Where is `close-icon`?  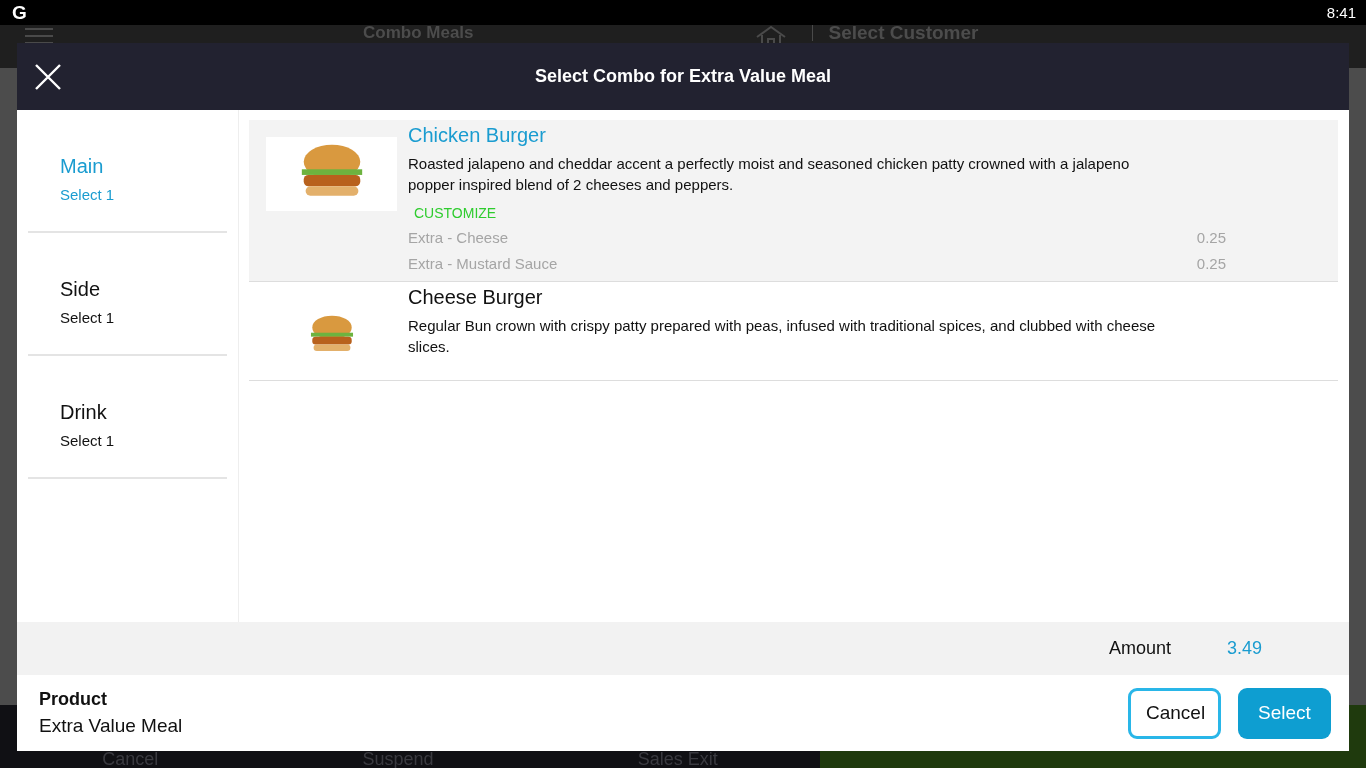
close-icon is located at coordinates (48, 76).